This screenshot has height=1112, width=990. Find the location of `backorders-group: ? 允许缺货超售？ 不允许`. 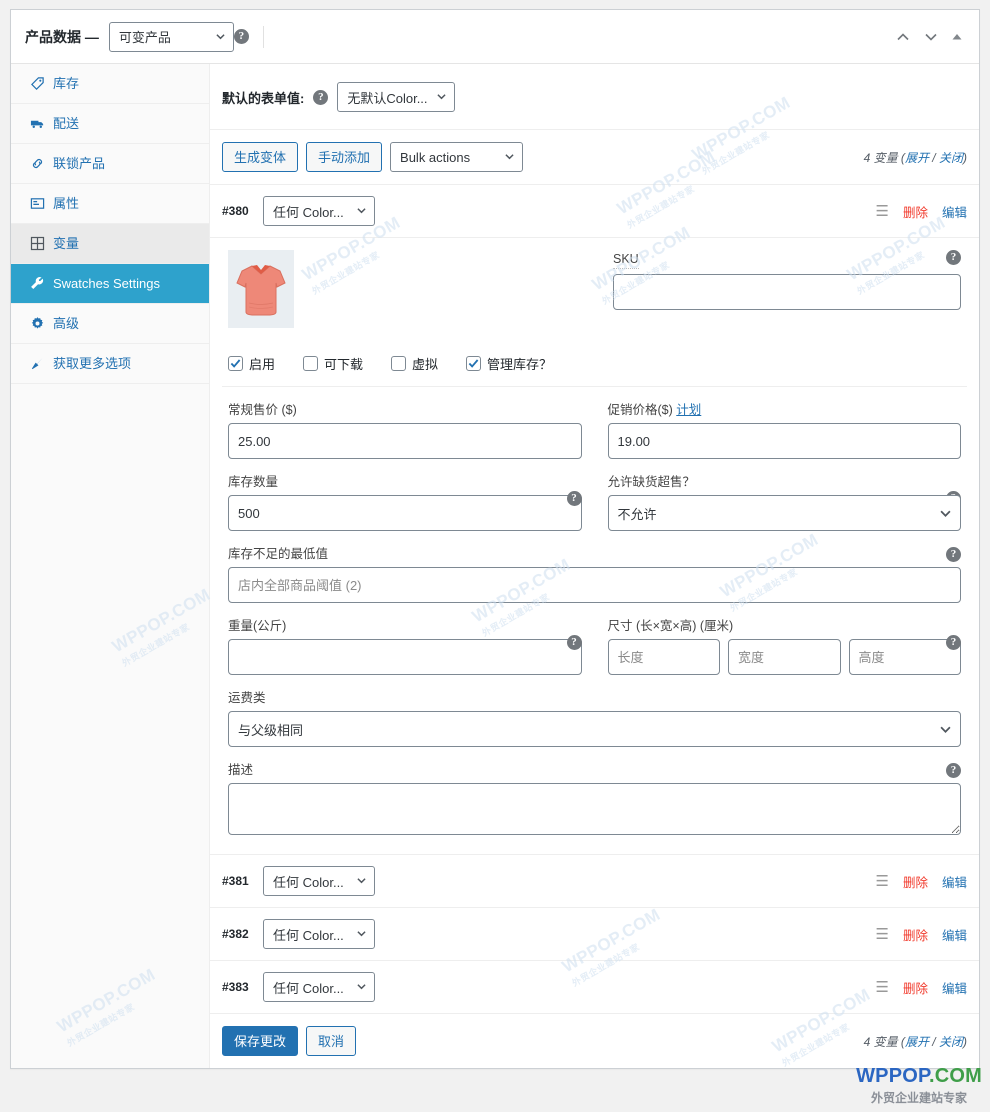

backorders-group: ? 允许缺货超售？ 不允许 is located at coordinates (784, 503).